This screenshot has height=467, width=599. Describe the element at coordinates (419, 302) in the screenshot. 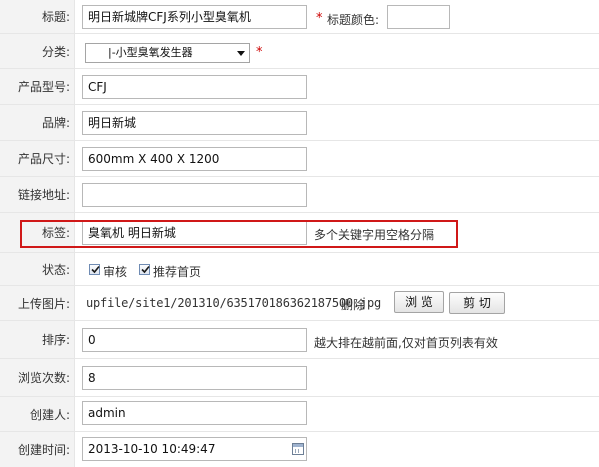

I see `browse-button: 浏 览` at that location.